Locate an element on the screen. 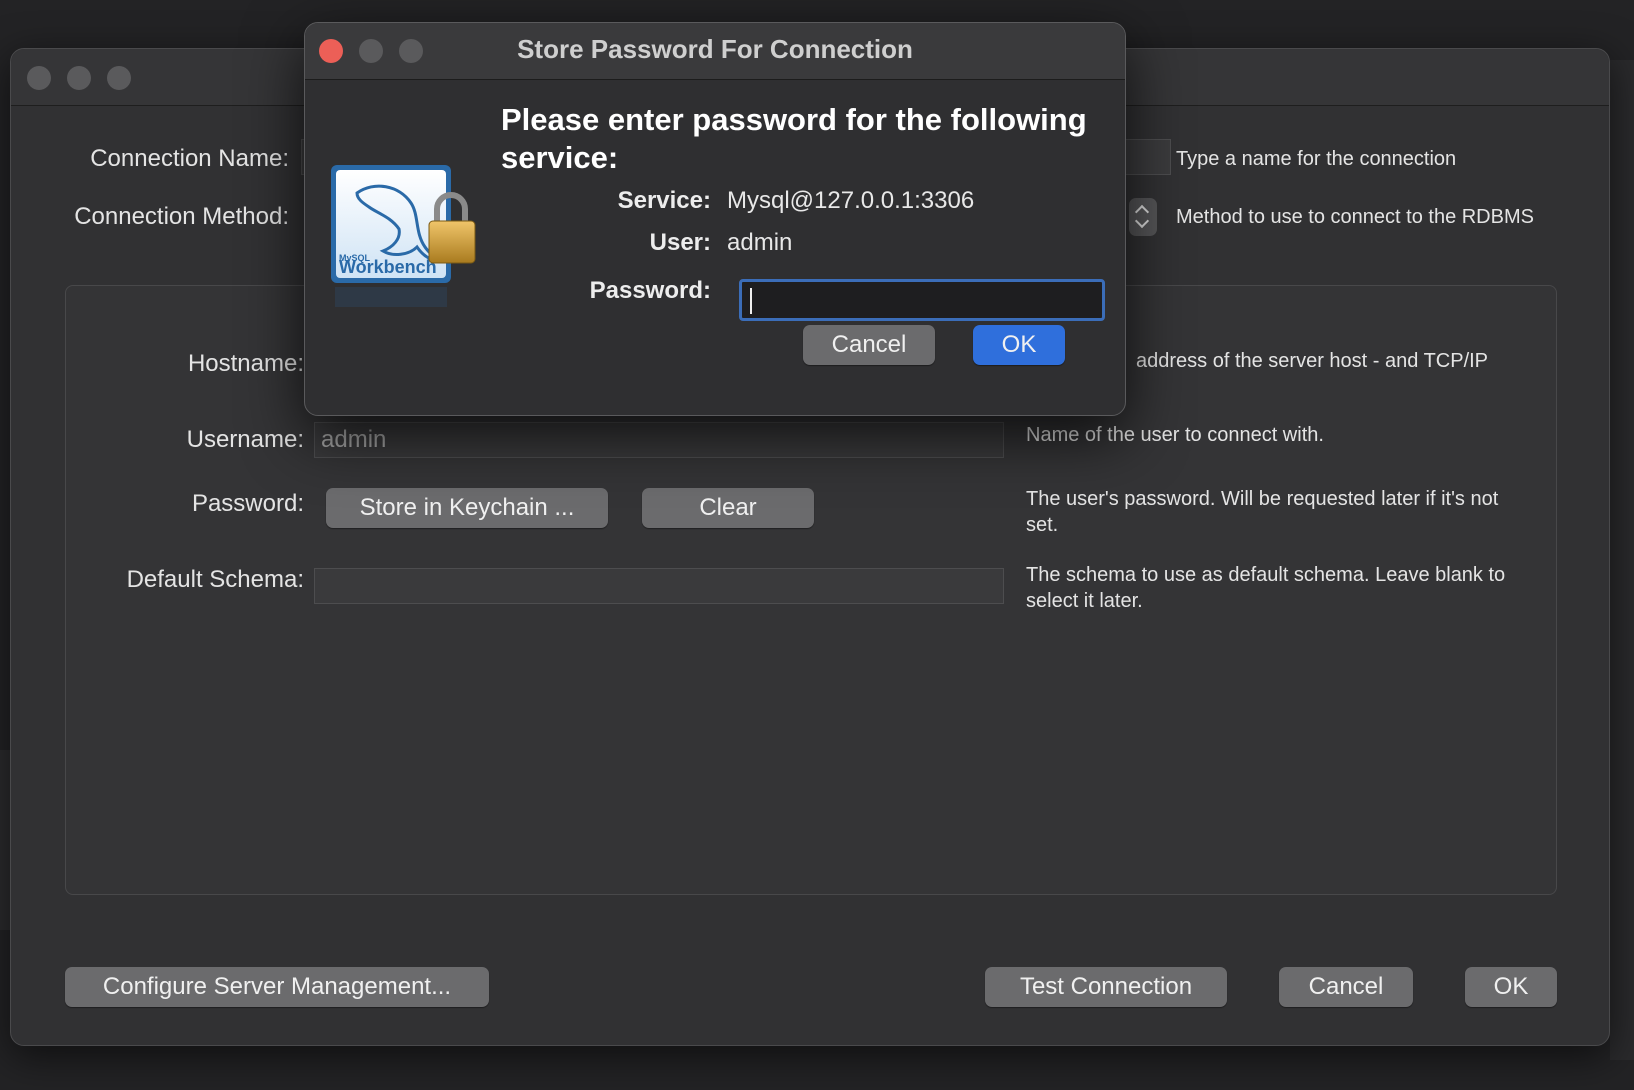  user-value: admin is located at coordinates (760, 242).